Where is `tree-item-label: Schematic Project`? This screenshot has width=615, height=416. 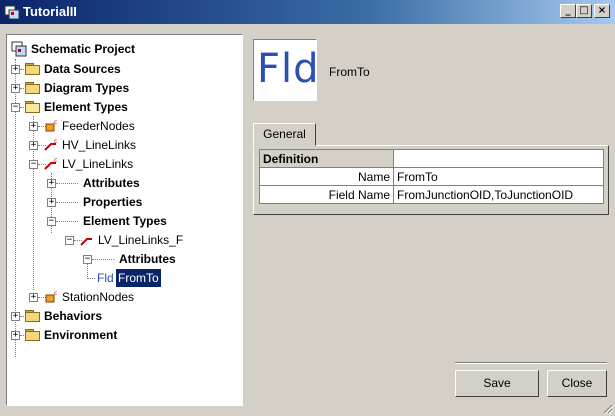 tree-item-label: Schematic Project is located at coordinates (83, 49).